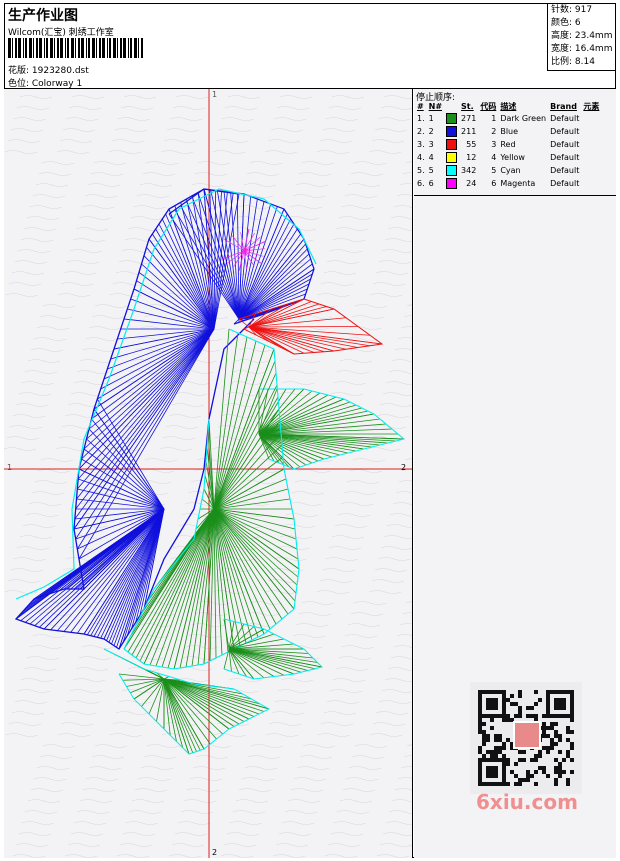 This screenshot has height=861, width=620. Describe the element at coordinates (421, 131) in the screenshot. I see `row-index: 2.` at that location.